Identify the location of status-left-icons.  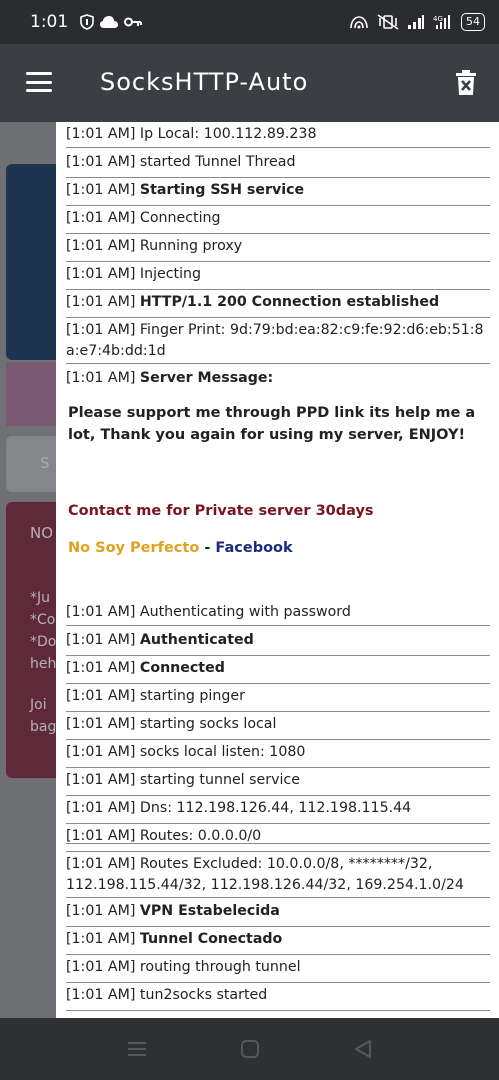
(111, 22).